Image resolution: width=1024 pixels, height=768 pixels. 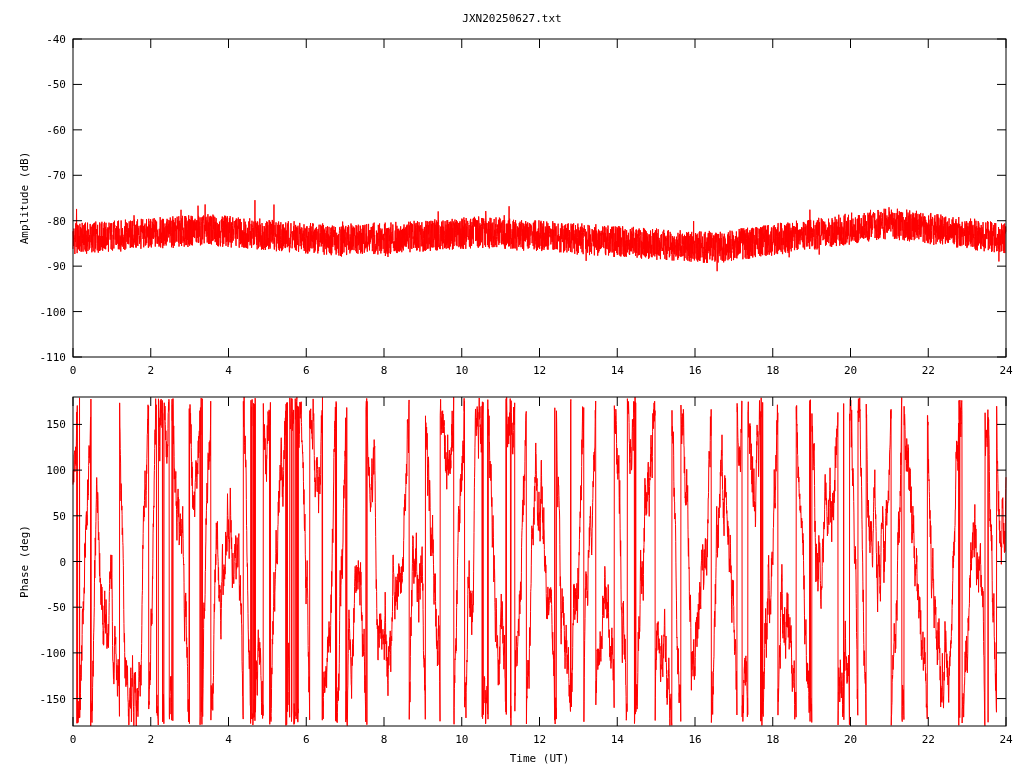 I want to click on tick-label: -150, so click(x=52, y=699).